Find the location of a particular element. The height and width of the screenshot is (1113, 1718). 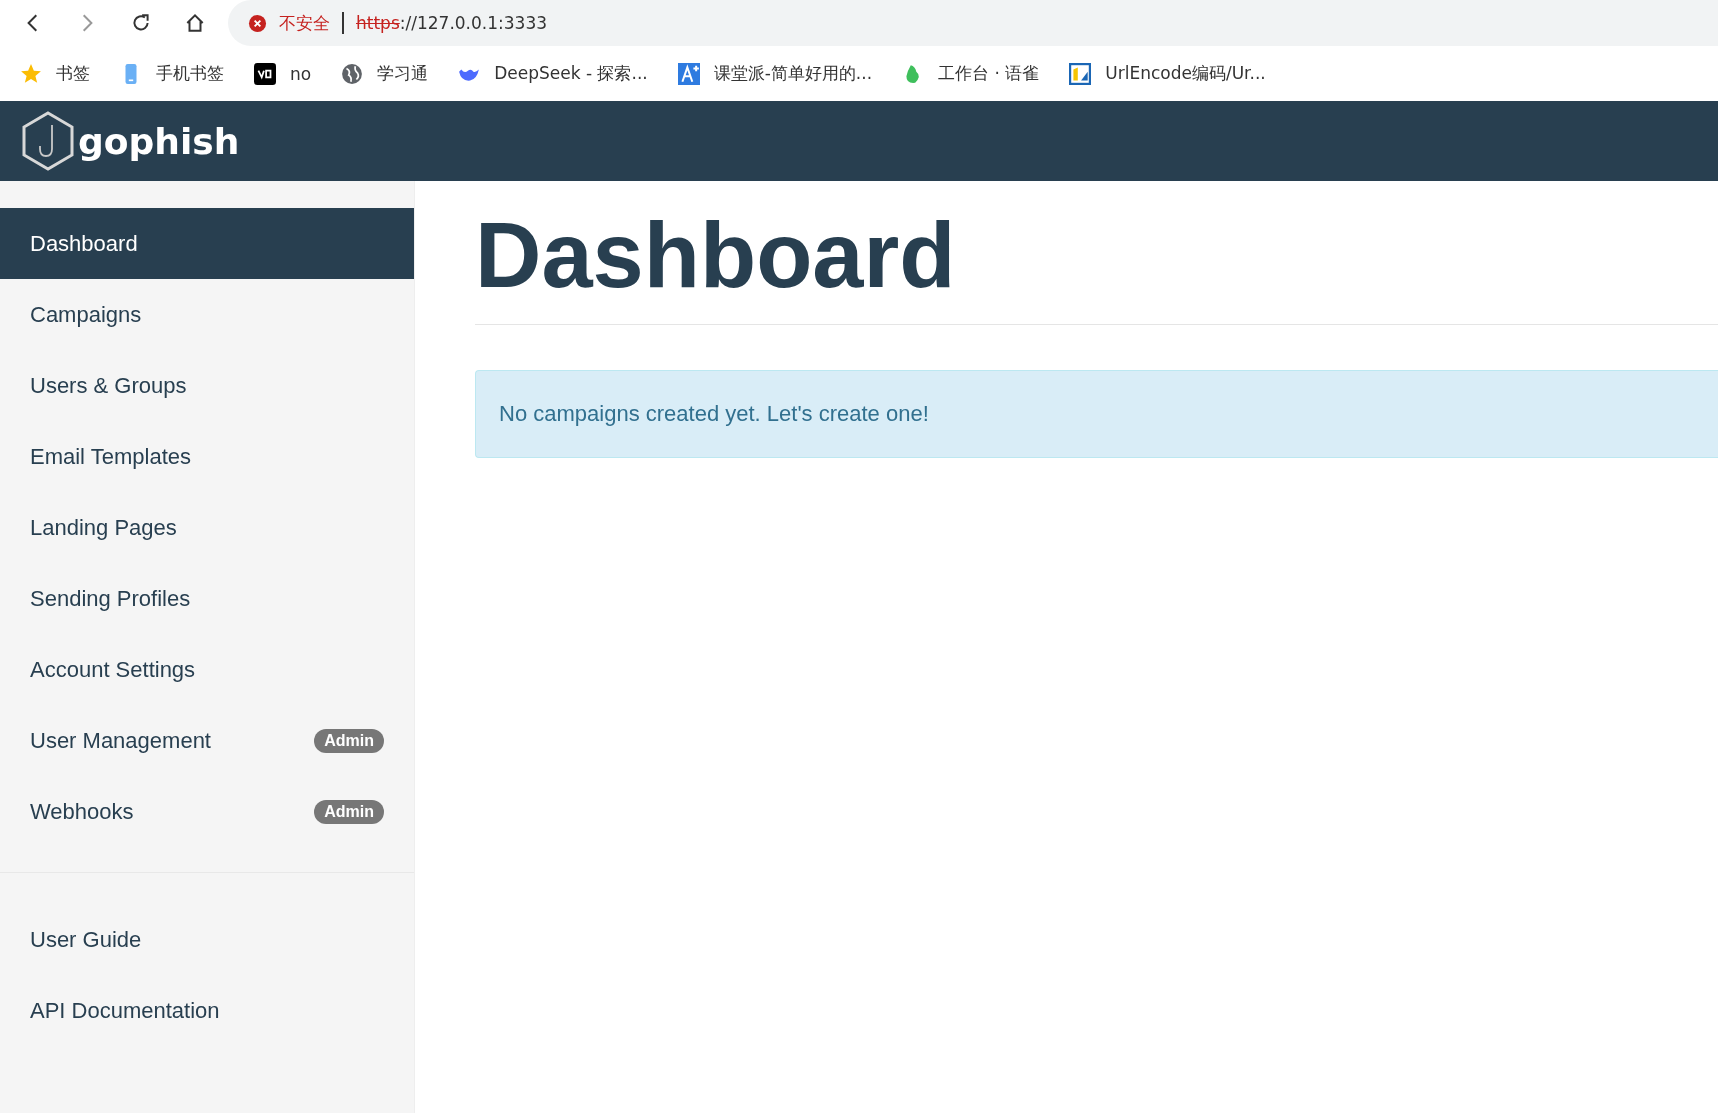

globe-icon is located at coordinates (352, 73).